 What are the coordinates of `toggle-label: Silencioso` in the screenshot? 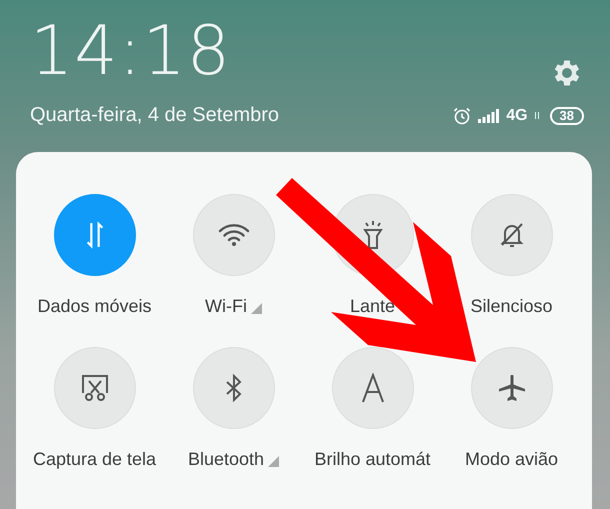 It's located at (511, 306).